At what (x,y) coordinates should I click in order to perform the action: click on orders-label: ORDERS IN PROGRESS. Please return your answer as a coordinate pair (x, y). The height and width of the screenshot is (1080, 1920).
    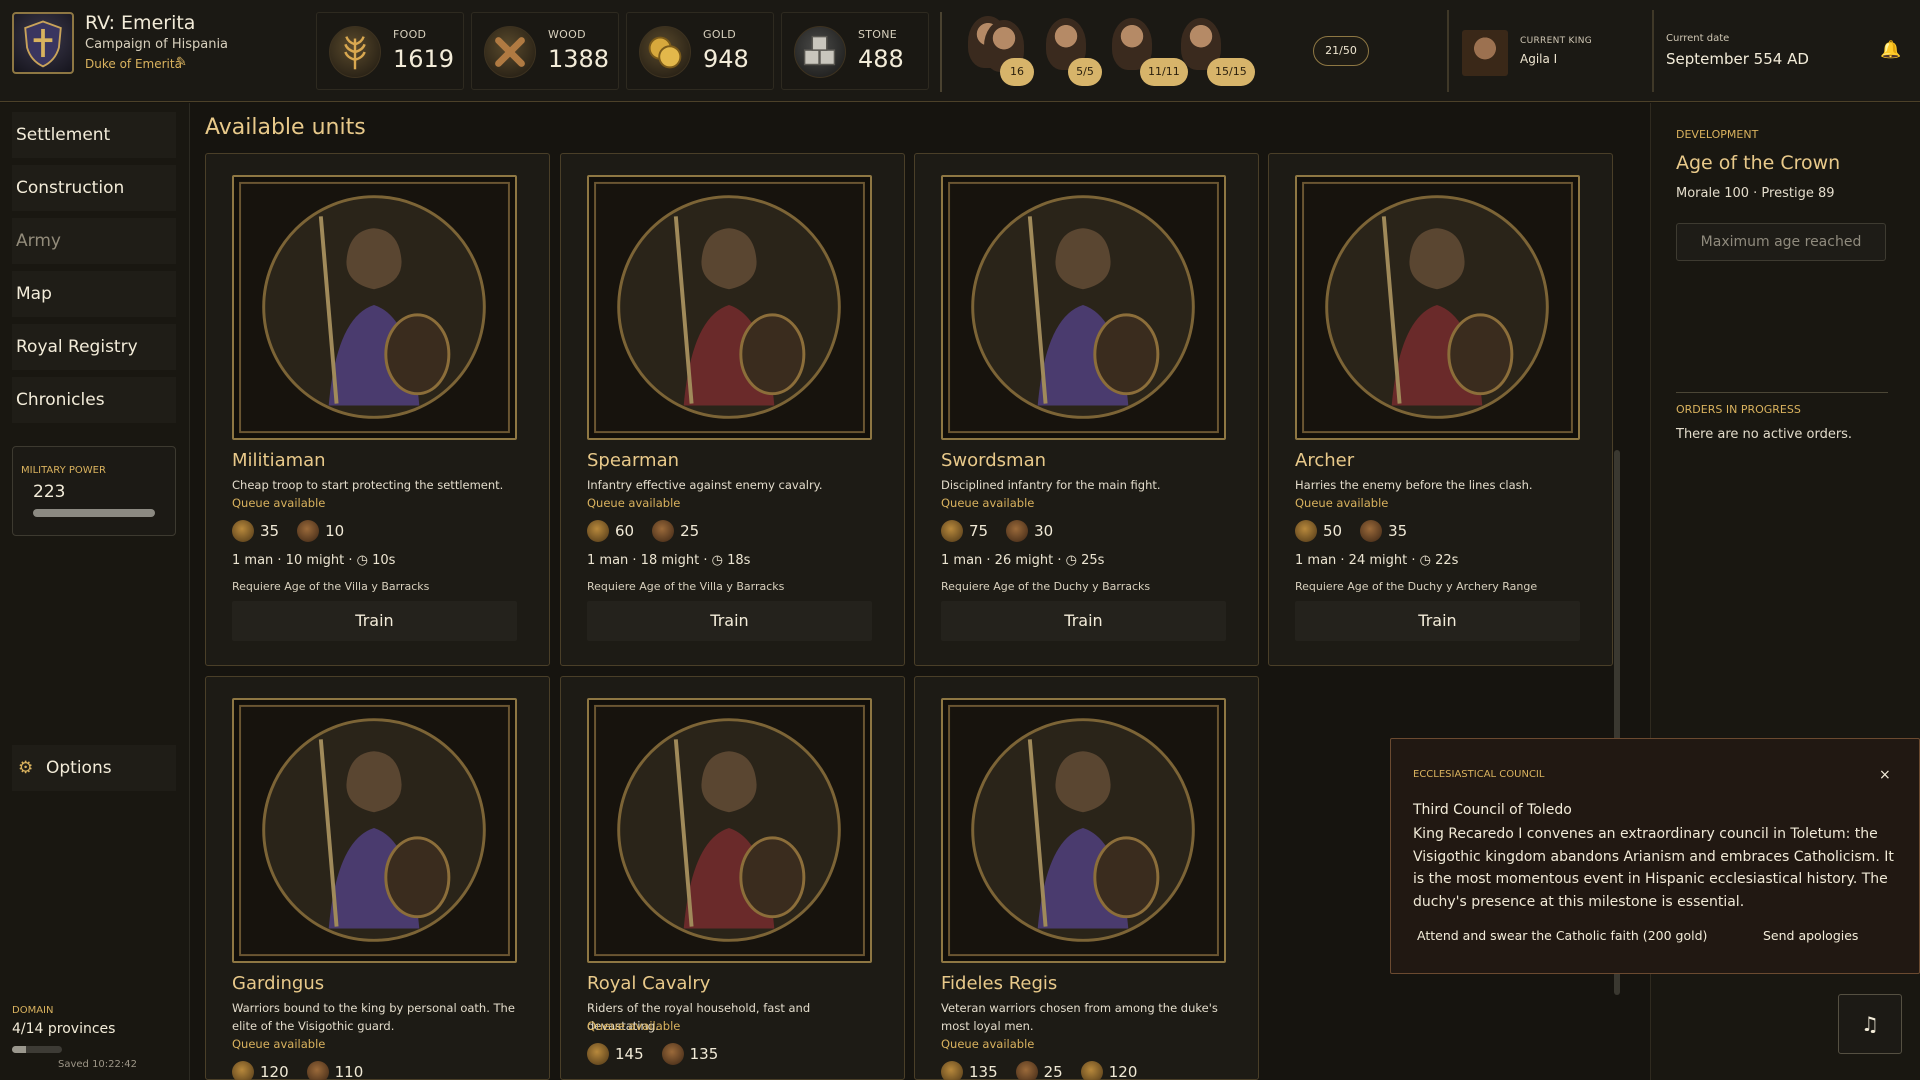
    Looking at the image, I should click on (1738, 409).